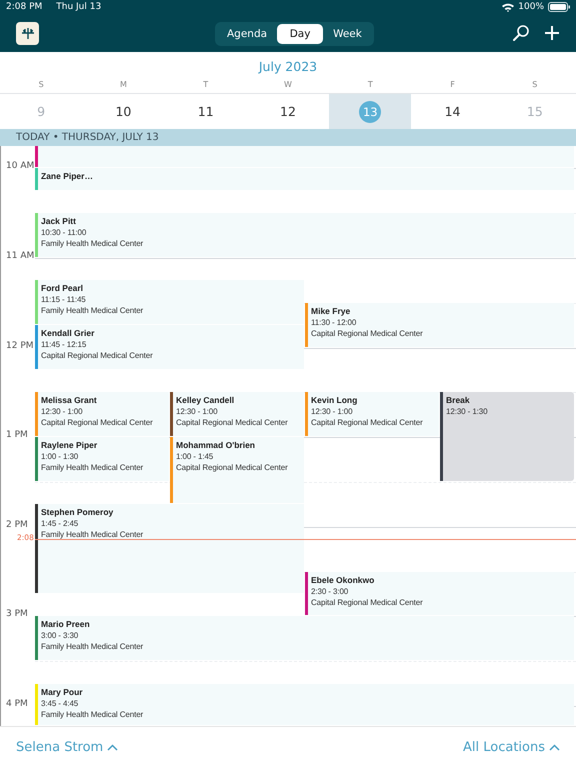 The width and height of the screenshot is (576, 768). Describe the element at coordinates (58, 222) in the screenshot. I see `event-name: Jack Pitt` at that location.